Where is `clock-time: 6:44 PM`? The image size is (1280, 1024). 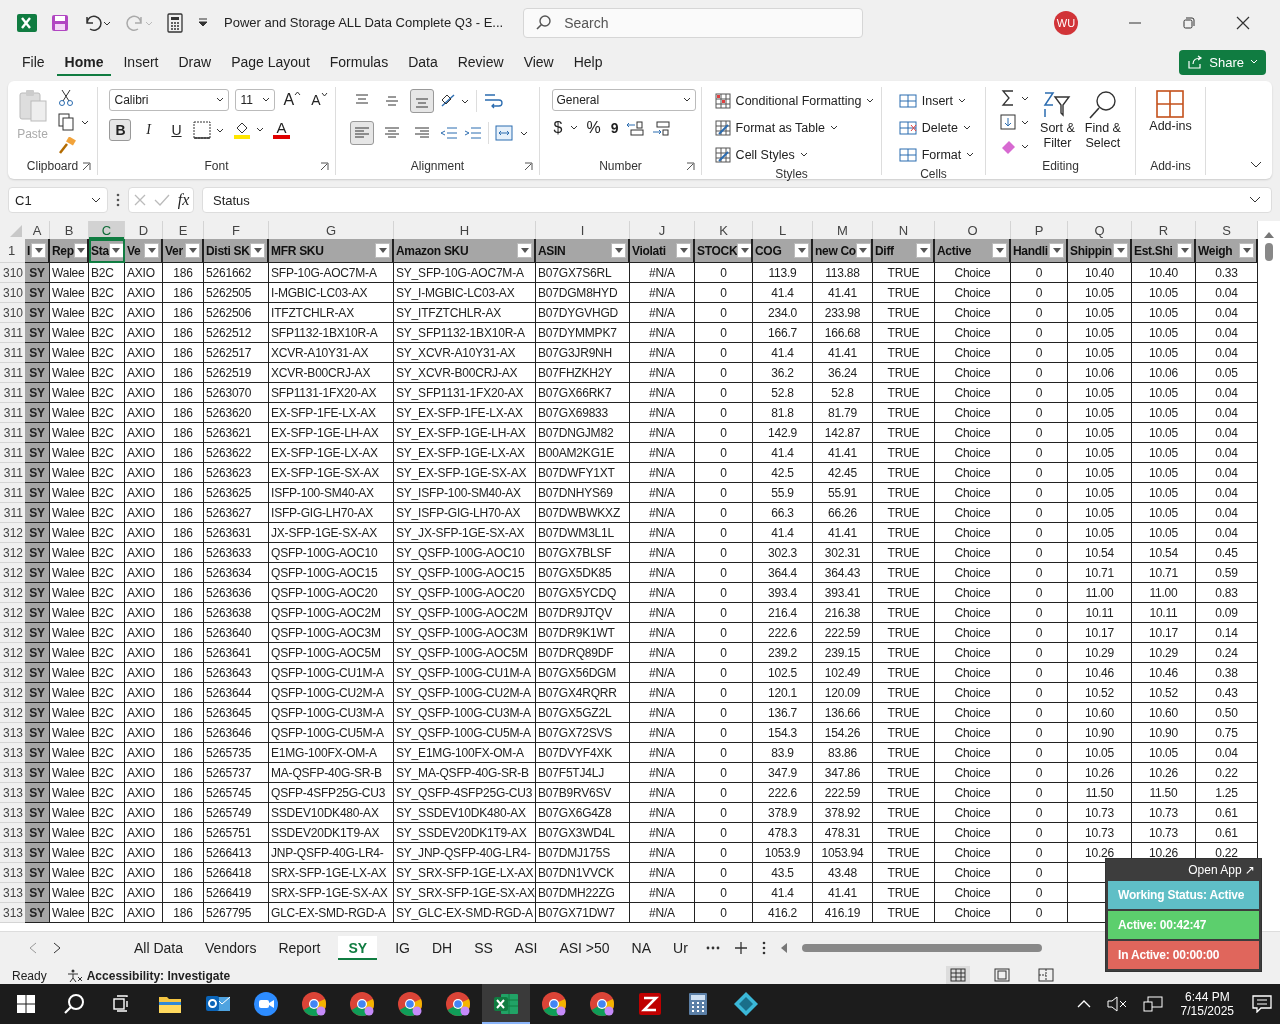 clock-time: 6:44 PM is located at coordinates (1207, 997).